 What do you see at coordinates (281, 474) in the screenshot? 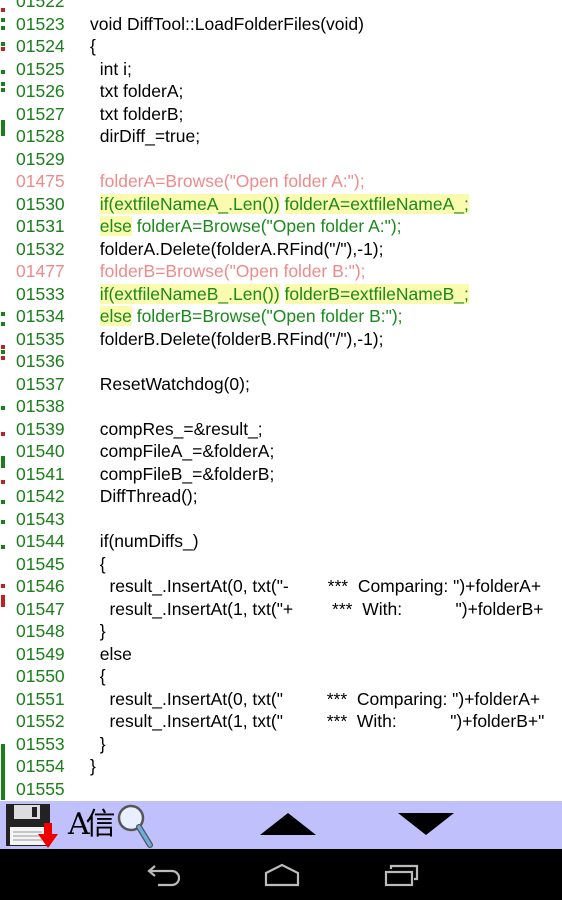
I see `code-line: 01541 compFileB_=&folderB;` at bounding box center [281, 474].